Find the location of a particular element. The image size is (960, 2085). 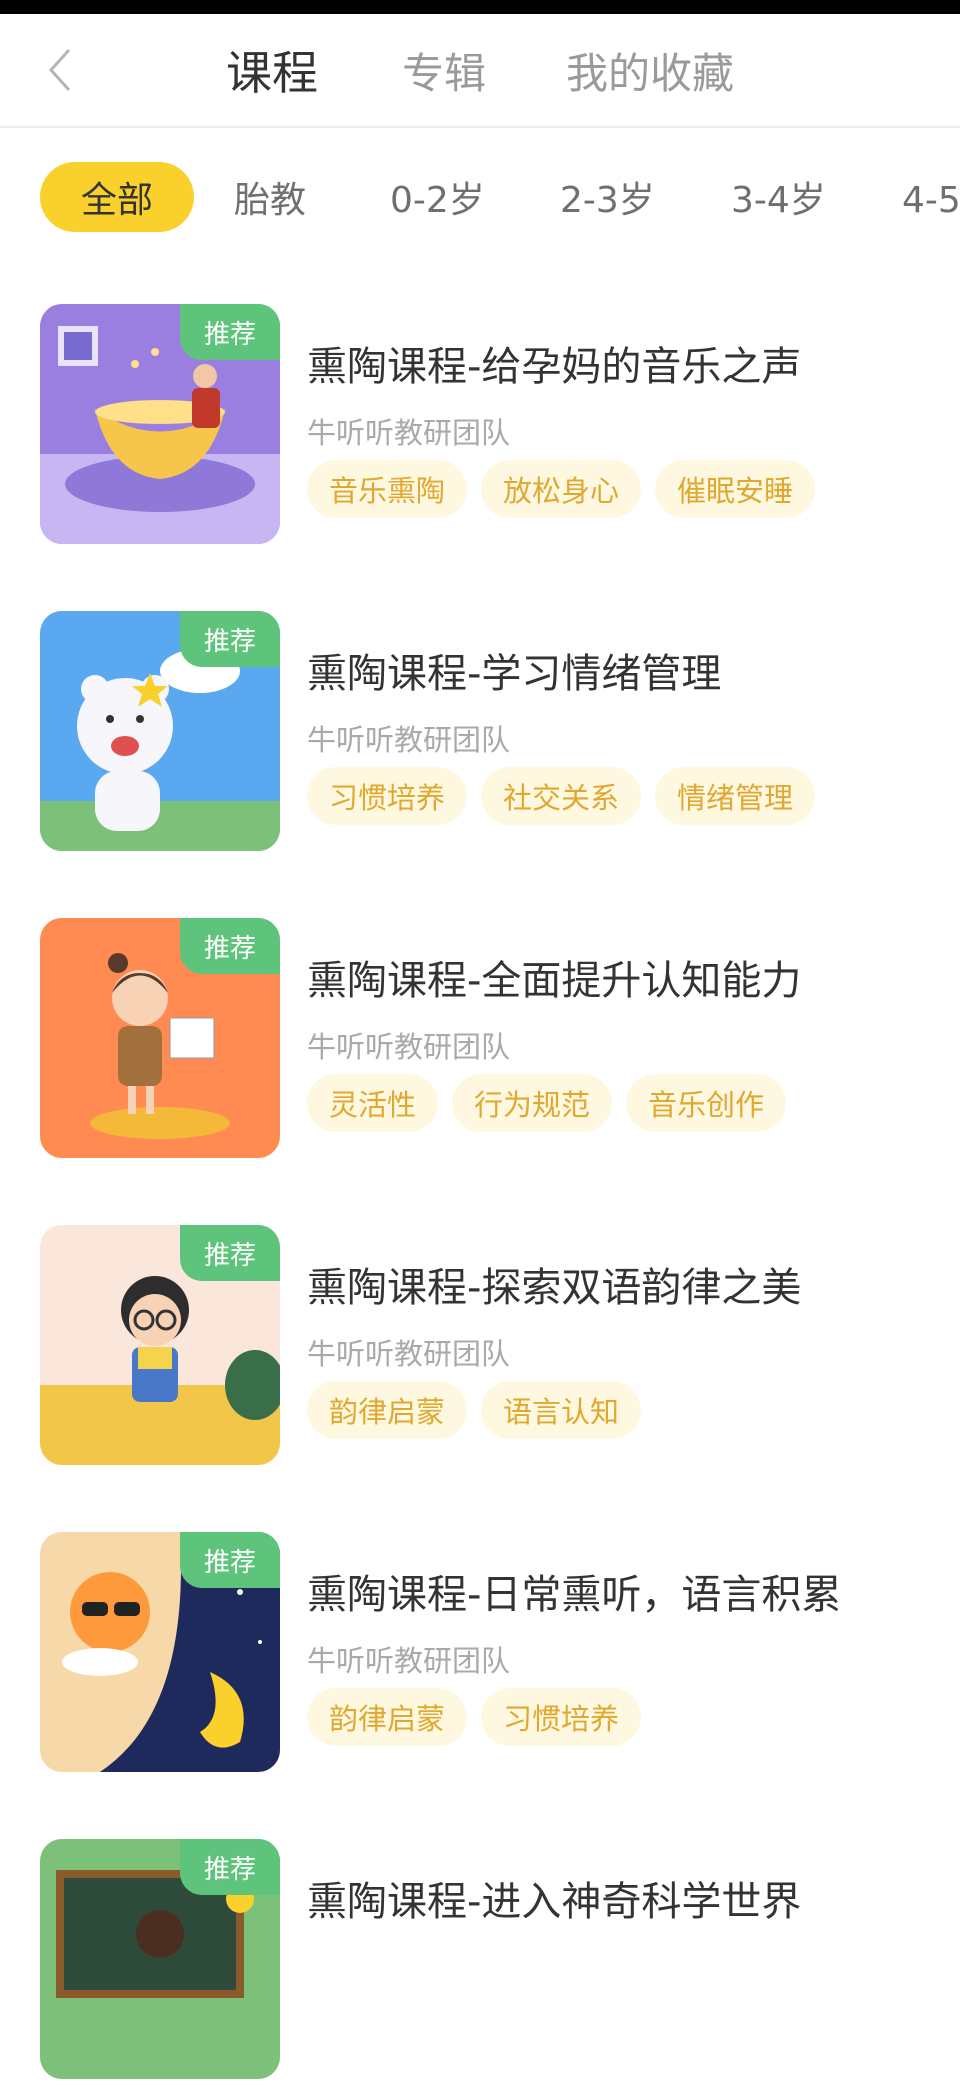

course-item: 推荐 熏陶课程-学习情绪管理 牛听听教研团队 习惯培养 社交关系 情绪管理 is located at coordinates (480, 732).